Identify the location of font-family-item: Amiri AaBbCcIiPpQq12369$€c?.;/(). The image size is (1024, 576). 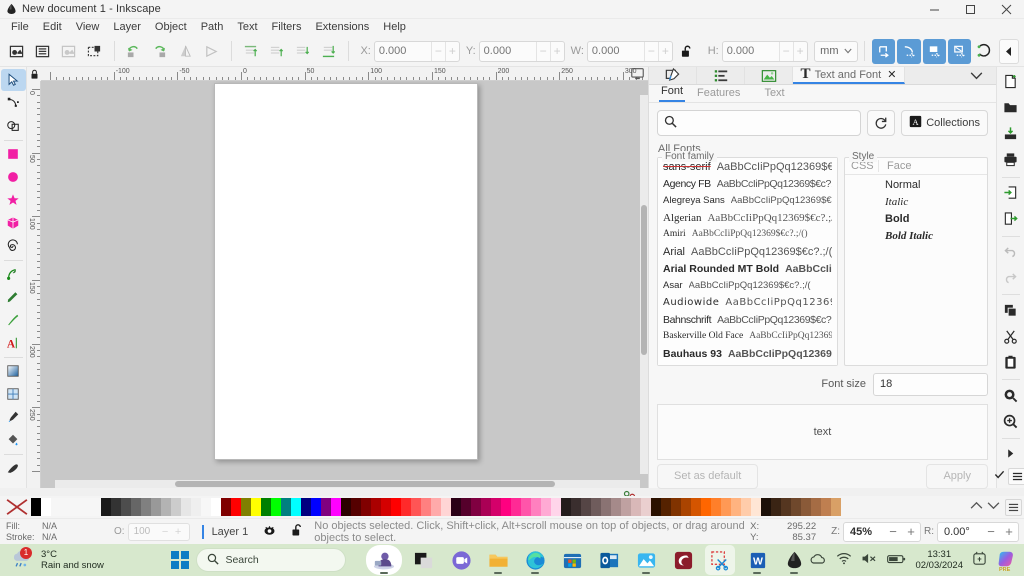
(747, 237).